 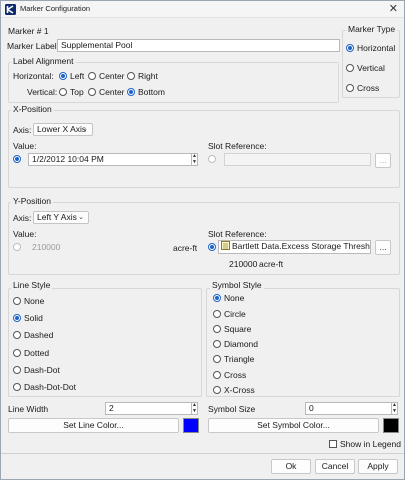 What do you see at coordinates (198, 45) in the screenshot?
I see `marker-label-input: Supplemental Pool` at bounding box center [198, 45].